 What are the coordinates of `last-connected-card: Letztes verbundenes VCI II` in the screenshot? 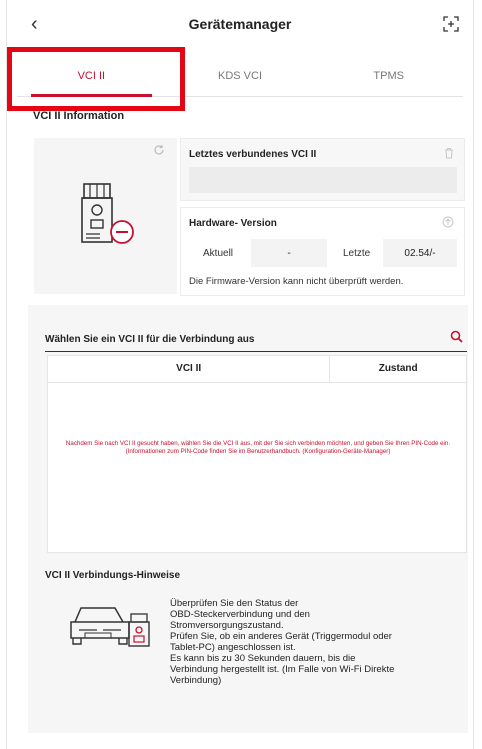 It's located at (322, 169).